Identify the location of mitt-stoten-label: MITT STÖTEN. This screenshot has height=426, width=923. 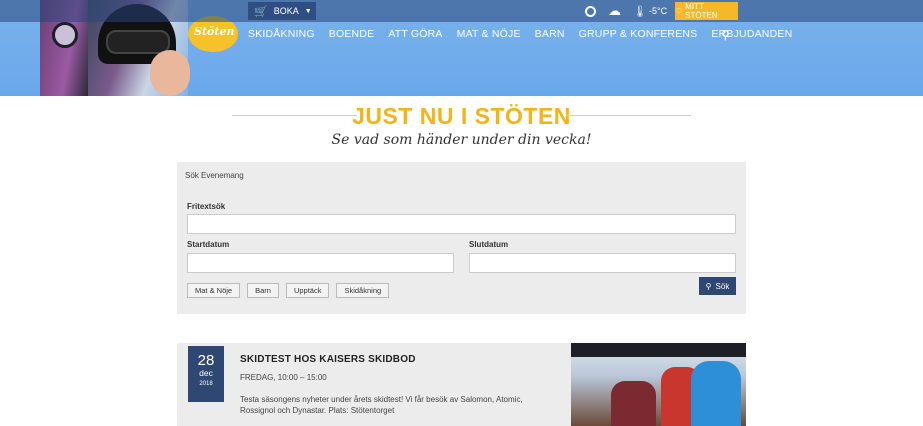
(701, 11).